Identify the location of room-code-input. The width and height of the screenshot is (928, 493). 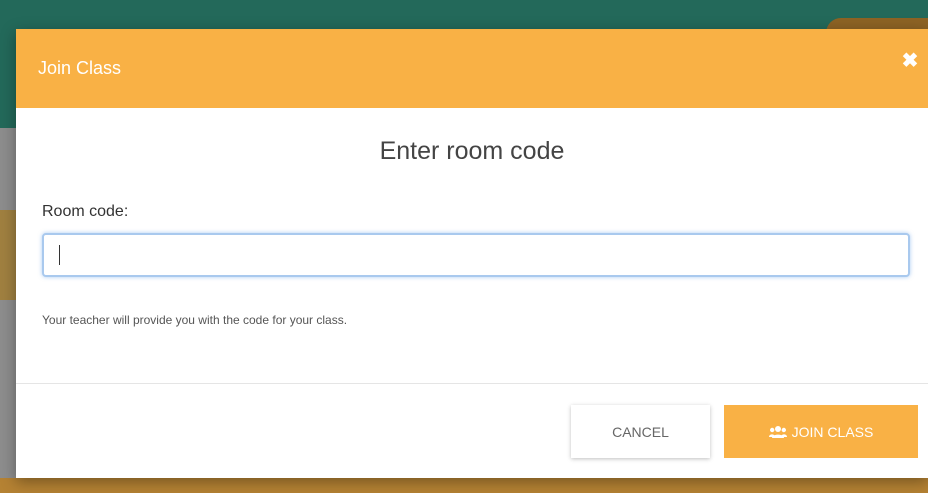
(476, 255).